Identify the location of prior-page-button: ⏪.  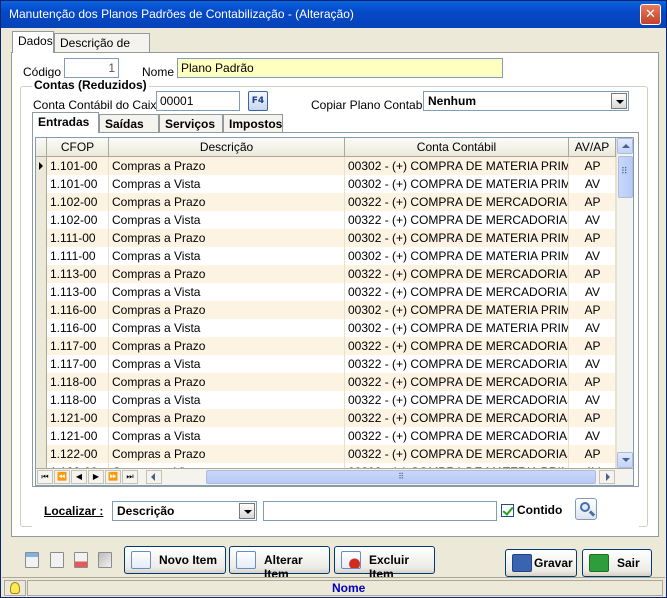
(62, 477).